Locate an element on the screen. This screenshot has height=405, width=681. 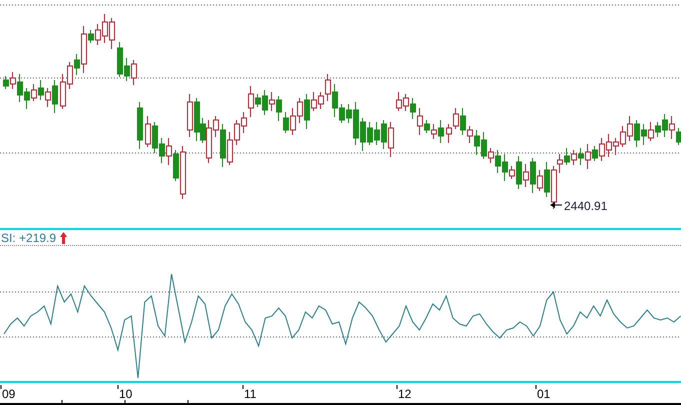
axis-label: 09 is located at coordinates (9, 394).